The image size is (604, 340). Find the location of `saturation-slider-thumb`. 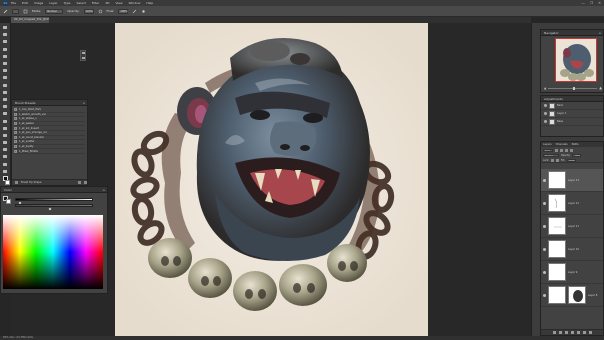

saturation-slider-thumb is located at coordinates (50, 209).